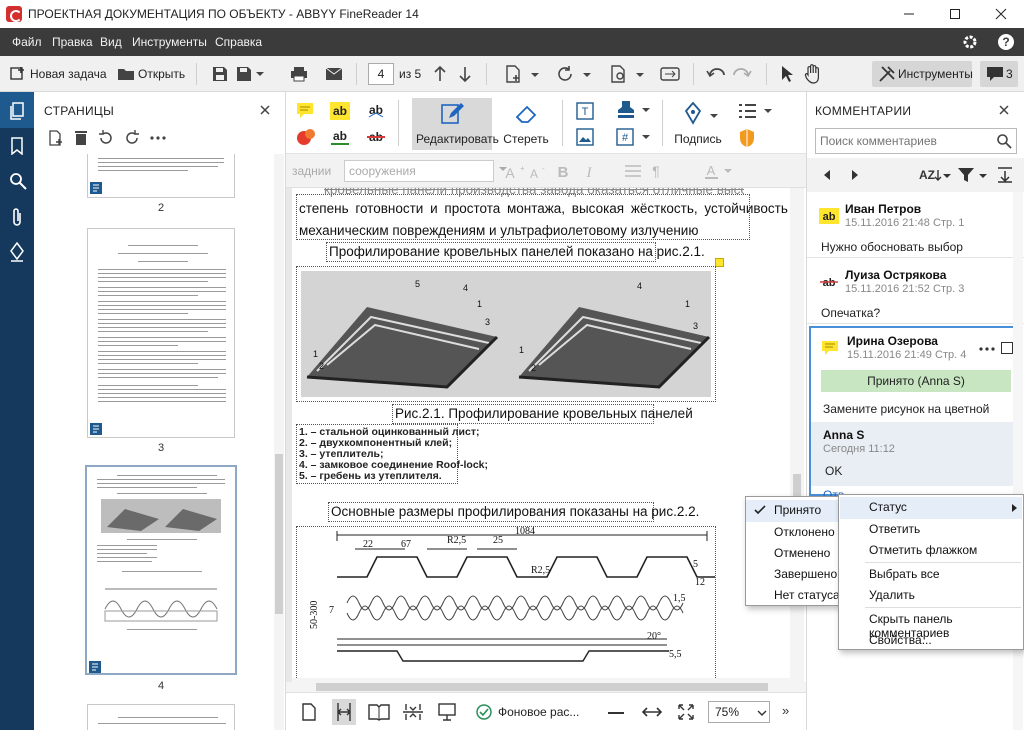 The width and height of the screenshot is (1024, 730). Describe the element at coordinates (888, 507) in the screenshot. I see `menu-status: Статус` at that location.